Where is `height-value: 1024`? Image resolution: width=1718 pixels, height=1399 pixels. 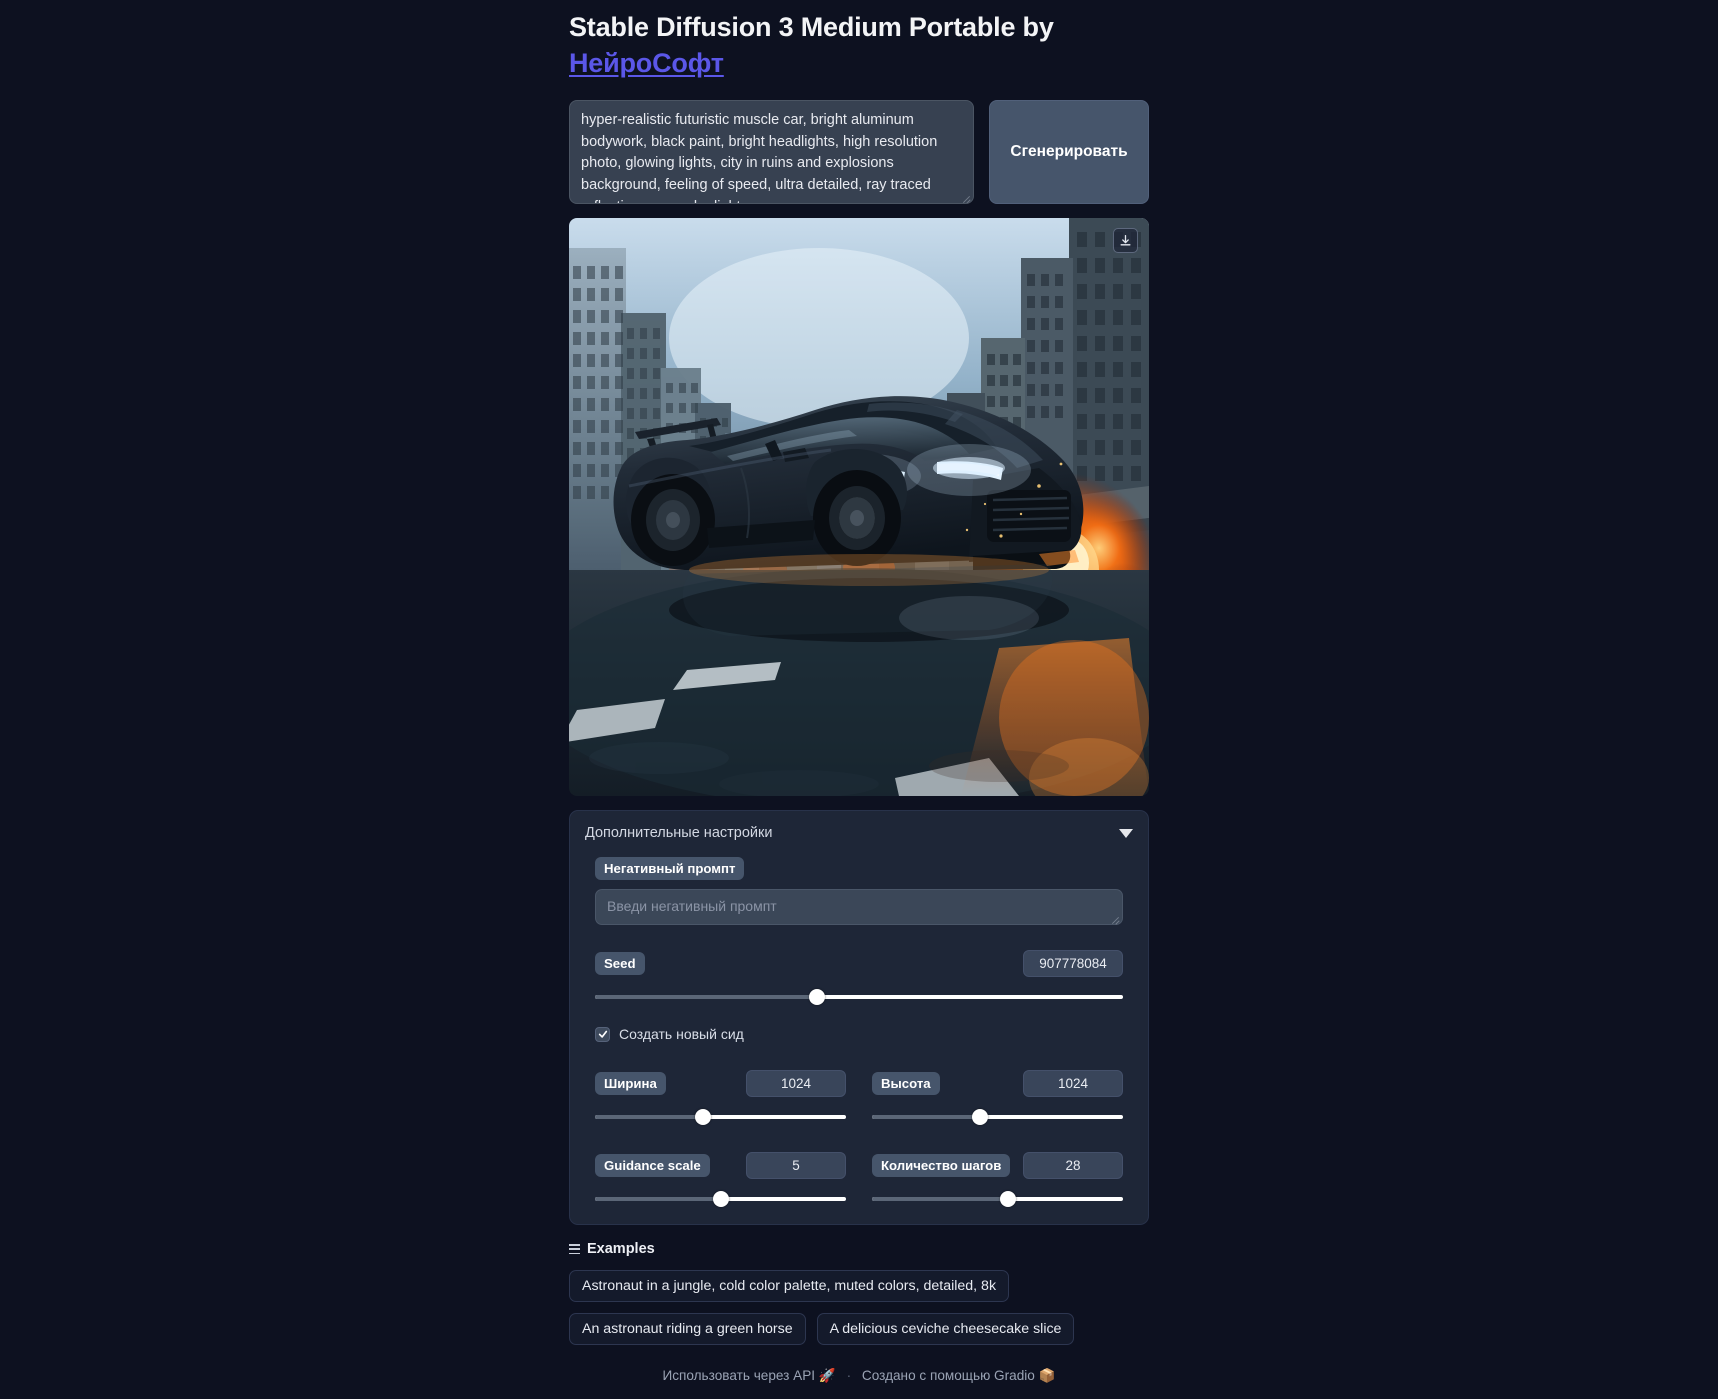 height-value: 1024 is located at coordinates (1073, 1084).